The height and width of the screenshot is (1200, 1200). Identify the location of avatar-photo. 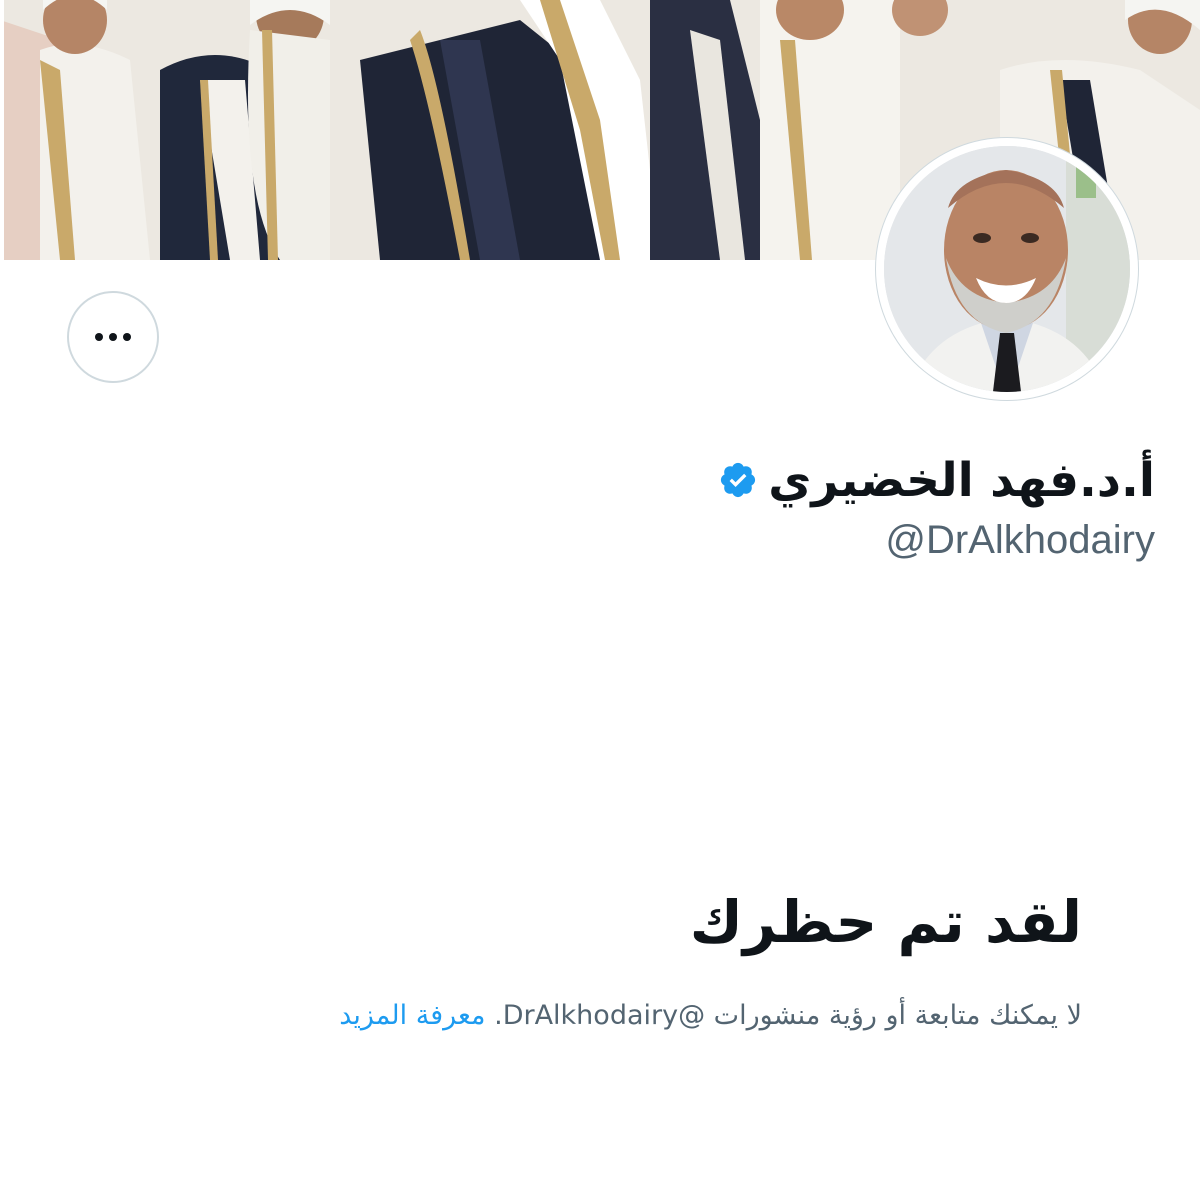
(1007, 269).